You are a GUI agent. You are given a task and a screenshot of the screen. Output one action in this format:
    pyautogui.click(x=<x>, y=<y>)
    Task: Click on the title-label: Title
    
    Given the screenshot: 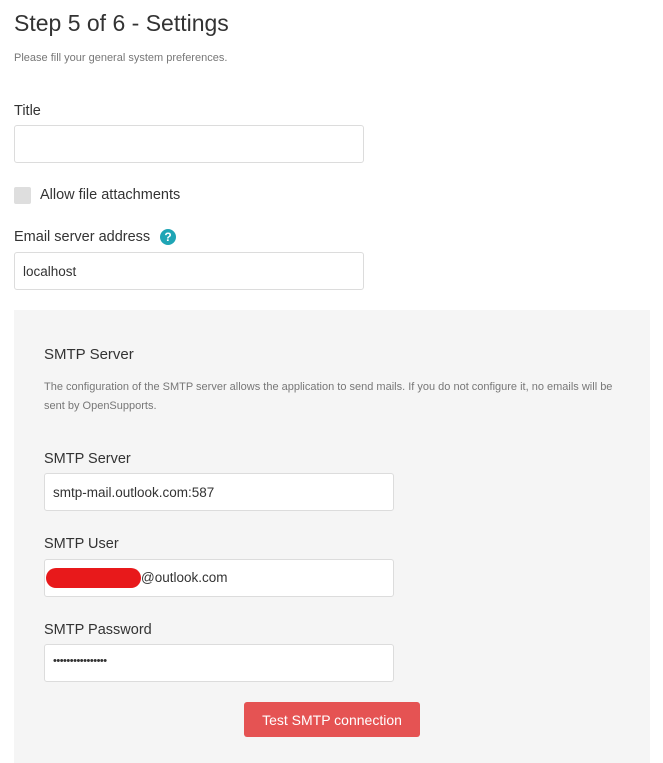 What is the action you would take?
    pyautogui.click(x=27, y=111)
    